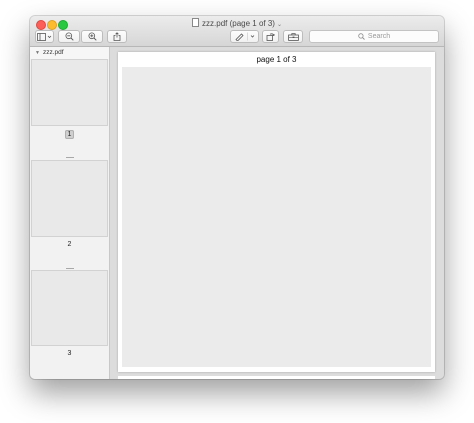 This screenshot has width=474, height=423. What do you see at coordinates (279, 25) in the screenshot?
I see `chevron-down-icon: ⌄` at bounding box center [279, 25].